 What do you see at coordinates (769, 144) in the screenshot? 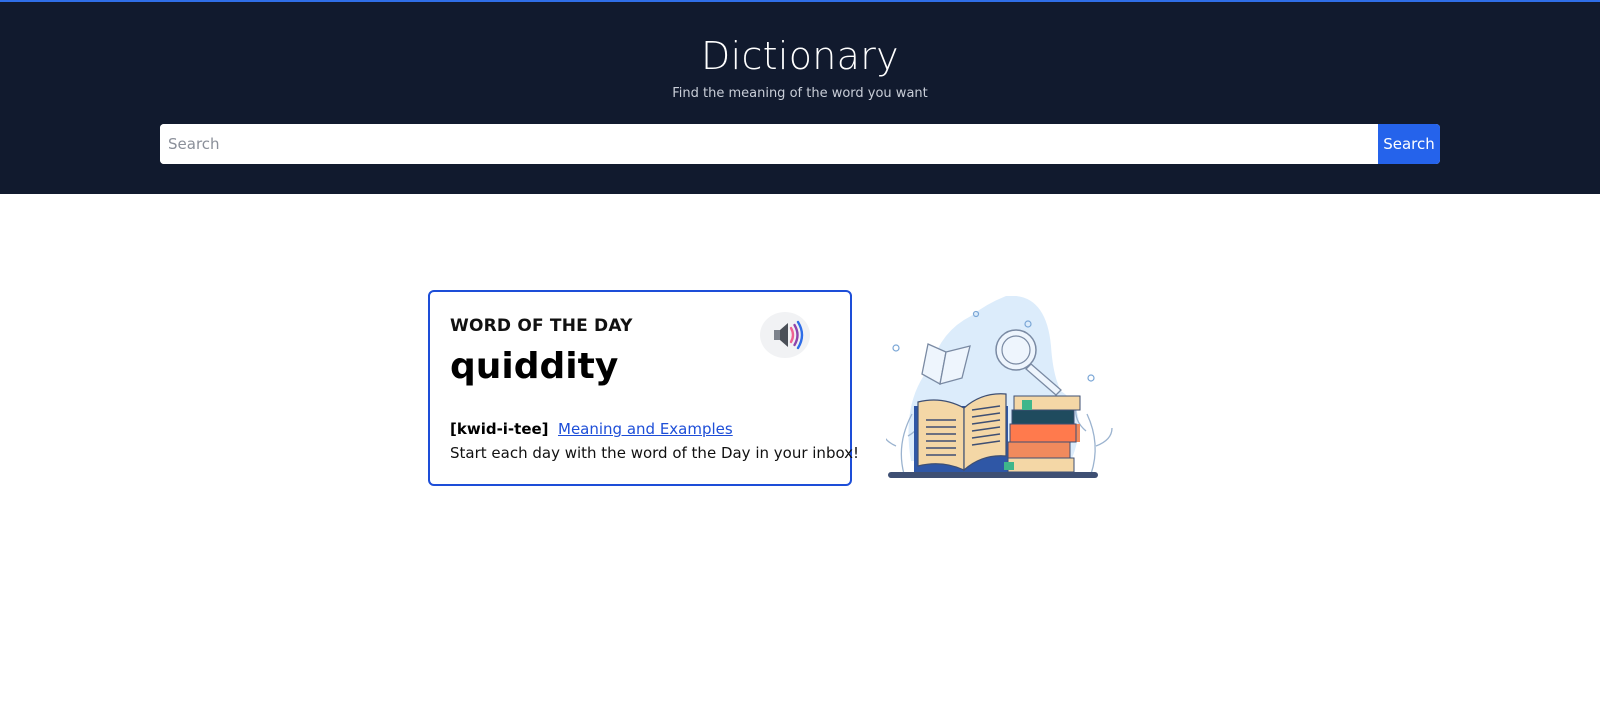
I see `search-input` at bounding box center [769, 144].